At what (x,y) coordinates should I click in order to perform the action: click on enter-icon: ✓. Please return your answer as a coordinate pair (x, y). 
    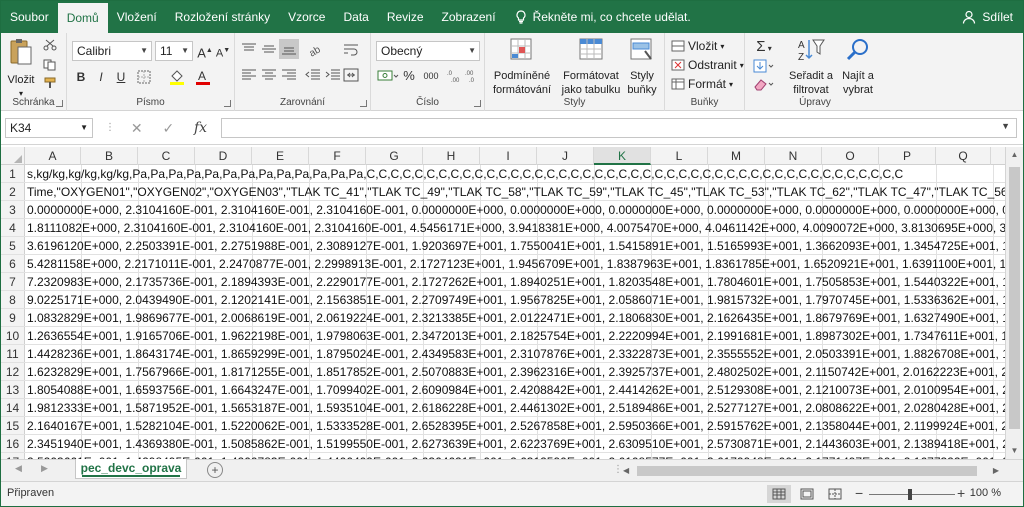
    Looking at the image, I should click on (168, 128).